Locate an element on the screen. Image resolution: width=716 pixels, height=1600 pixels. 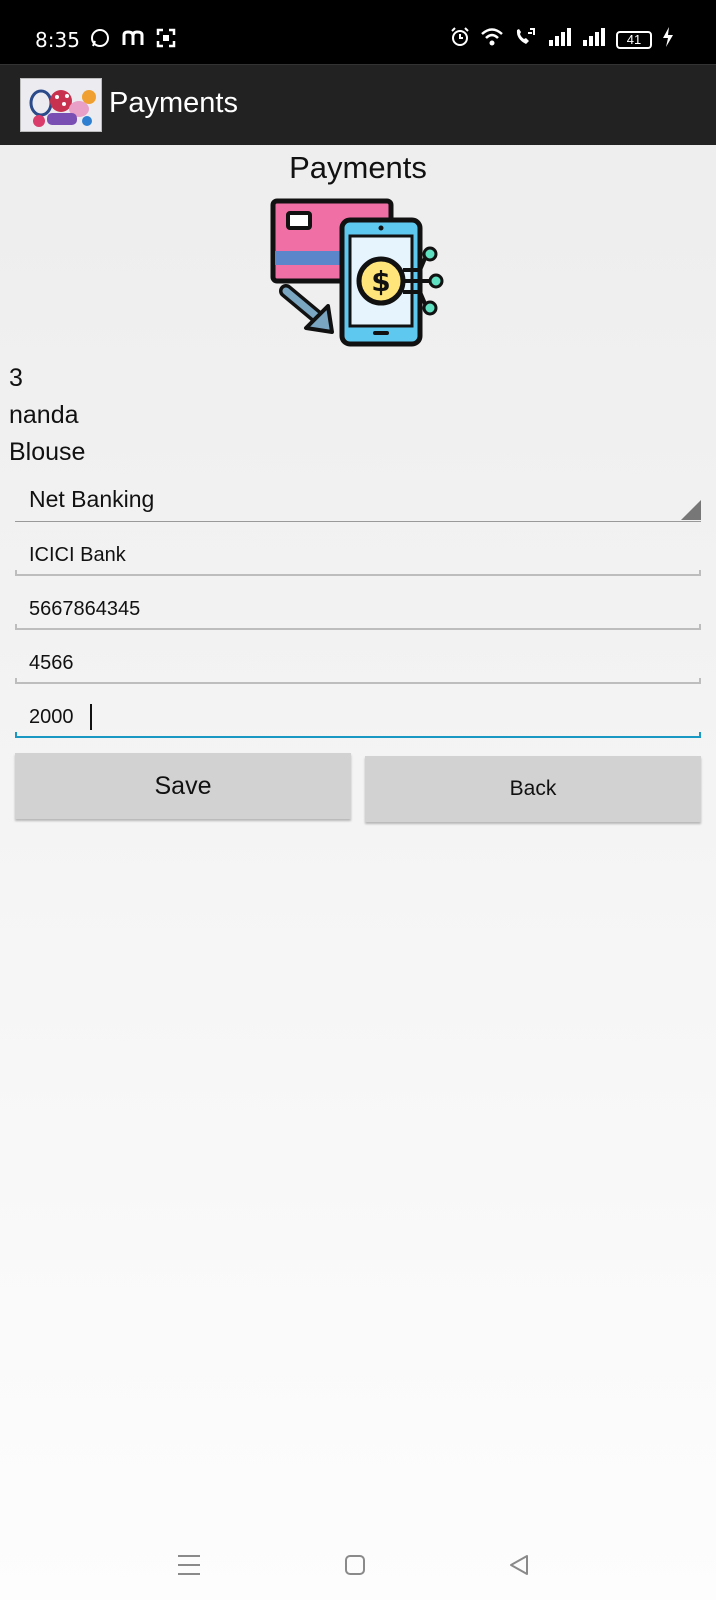
scan-icon is located at coordinates (166, 40).